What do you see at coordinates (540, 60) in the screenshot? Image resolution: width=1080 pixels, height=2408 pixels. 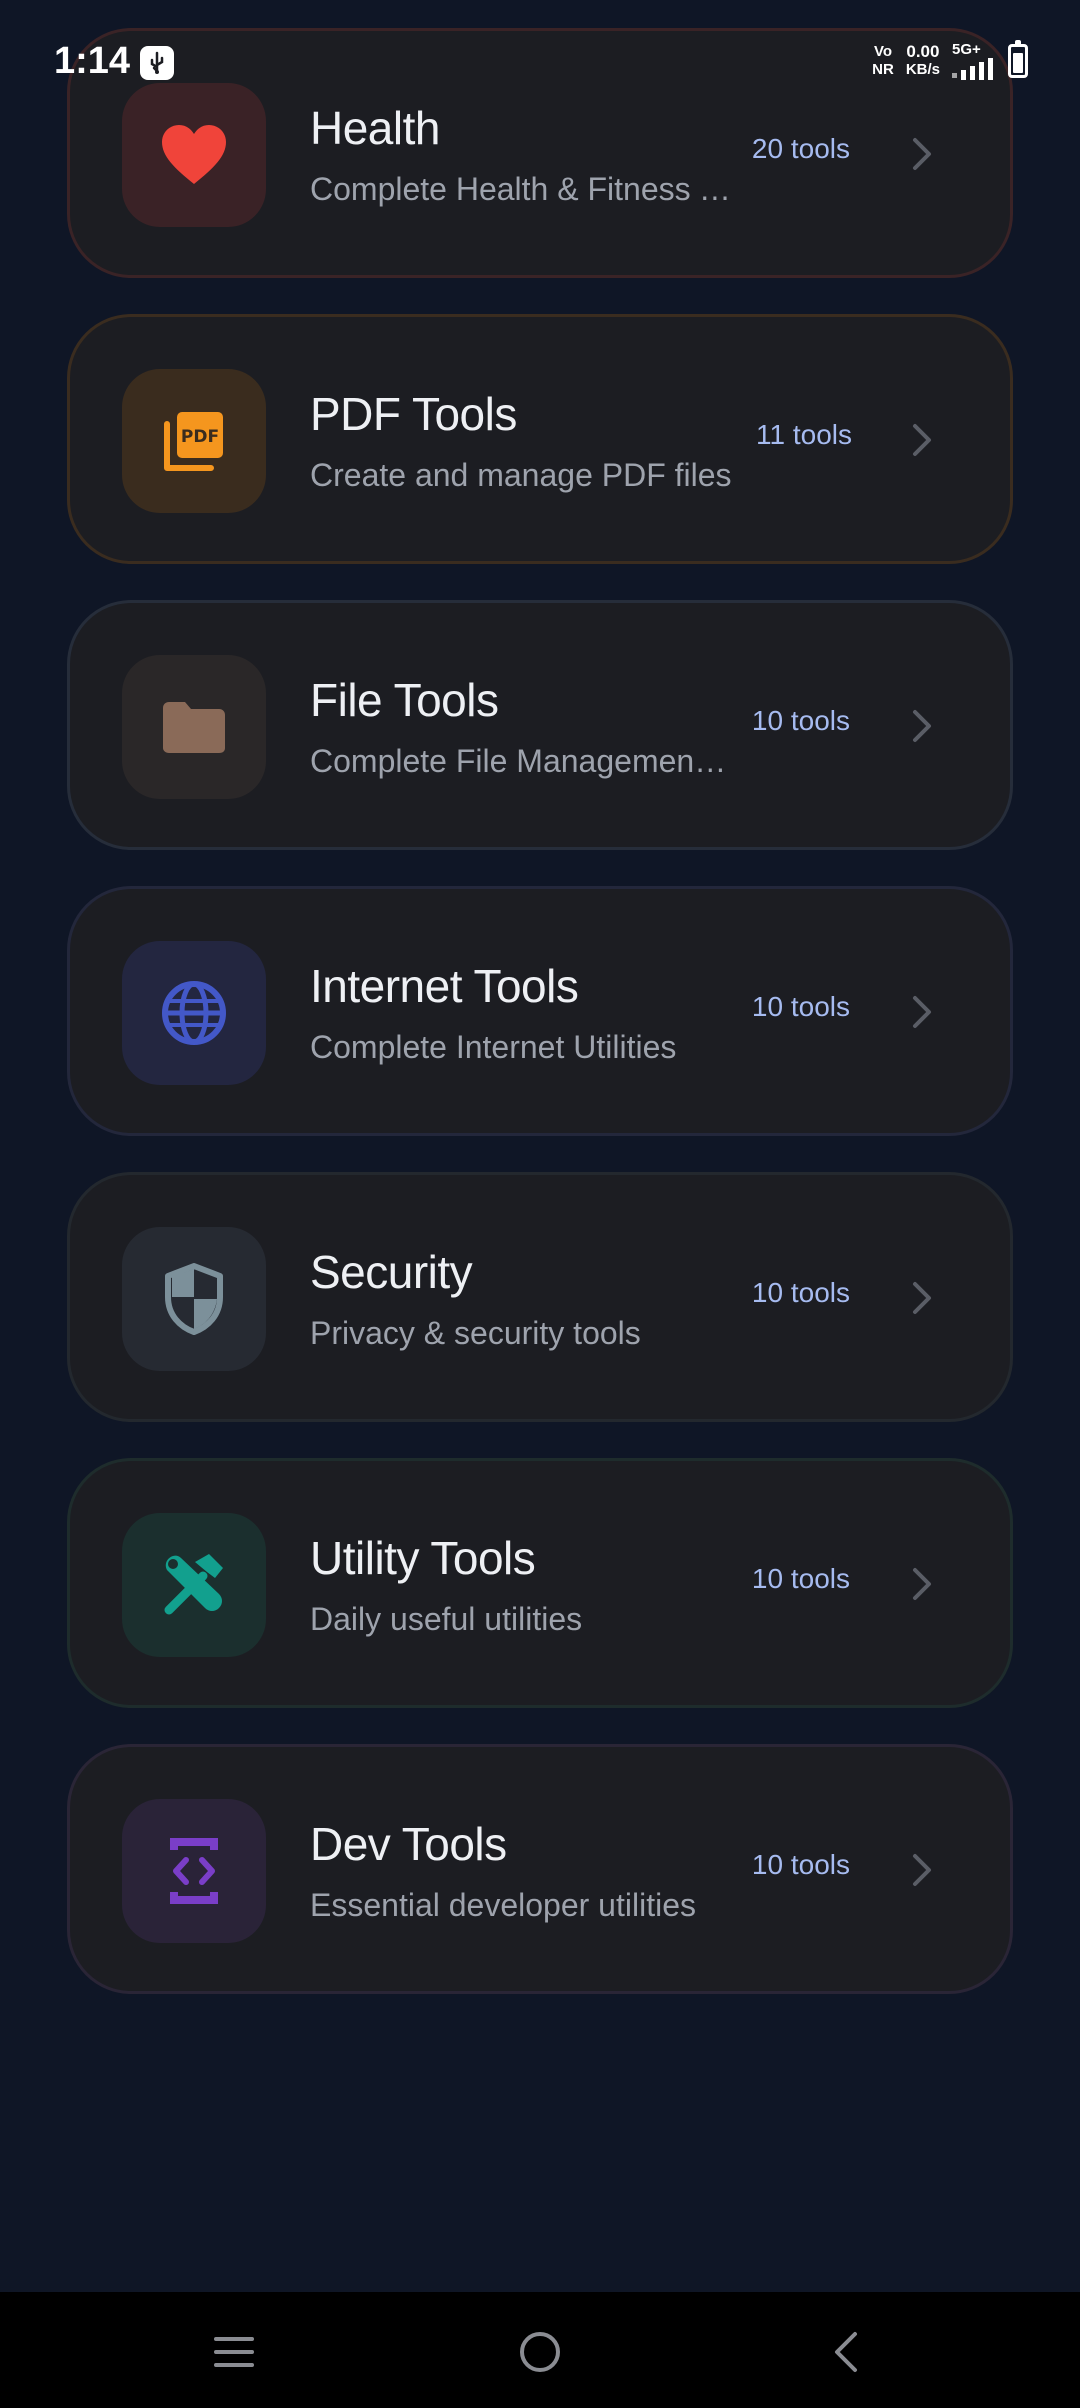 I see `status-bar: 1:14 Vo NR 0.00 KB/s 5G+` at bounding box center [540, 60].